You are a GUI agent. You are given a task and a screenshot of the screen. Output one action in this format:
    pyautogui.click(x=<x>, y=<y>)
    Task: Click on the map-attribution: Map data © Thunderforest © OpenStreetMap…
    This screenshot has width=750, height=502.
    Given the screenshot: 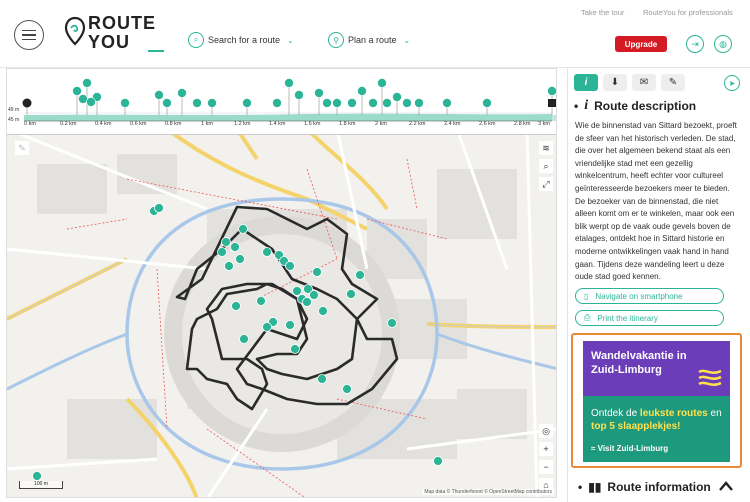 What is the action you would take?
    pyautogui.click(x=488, y=492)
    